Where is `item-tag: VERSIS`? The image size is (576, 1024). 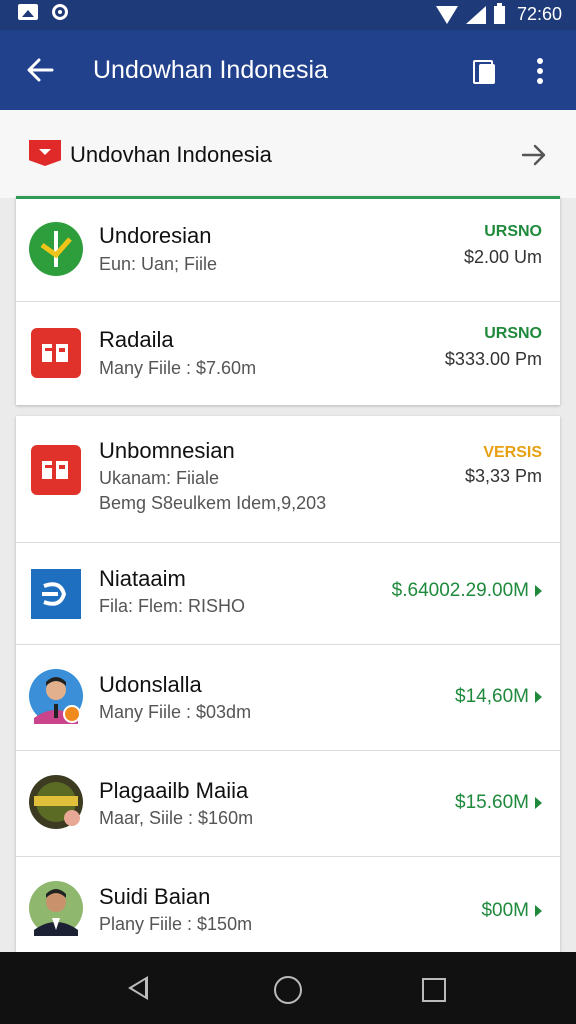
item-tag: VERSIS is located at coordinates (512, 452).